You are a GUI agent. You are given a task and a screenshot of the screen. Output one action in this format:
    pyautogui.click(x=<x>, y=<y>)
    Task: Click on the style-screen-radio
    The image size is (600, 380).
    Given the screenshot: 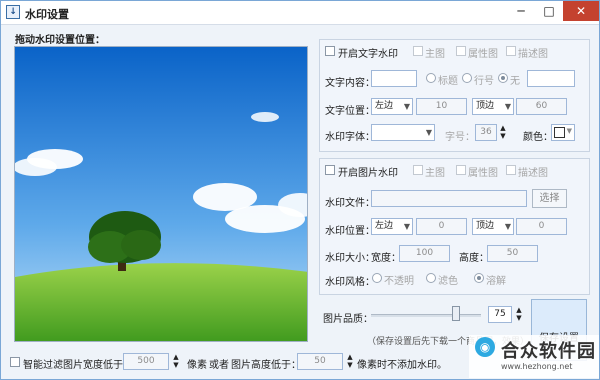 What is the action you would take?
    pyautogui.click(x=431, y=278)
    